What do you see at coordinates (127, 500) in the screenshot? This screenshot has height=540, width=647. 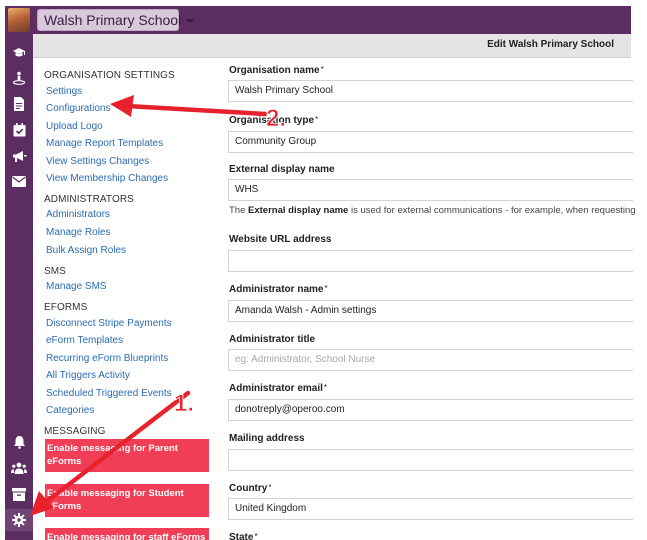 I see `enable-student-eforms-button: Enable messaging for Student eForms` at bounding box center [127, 500].